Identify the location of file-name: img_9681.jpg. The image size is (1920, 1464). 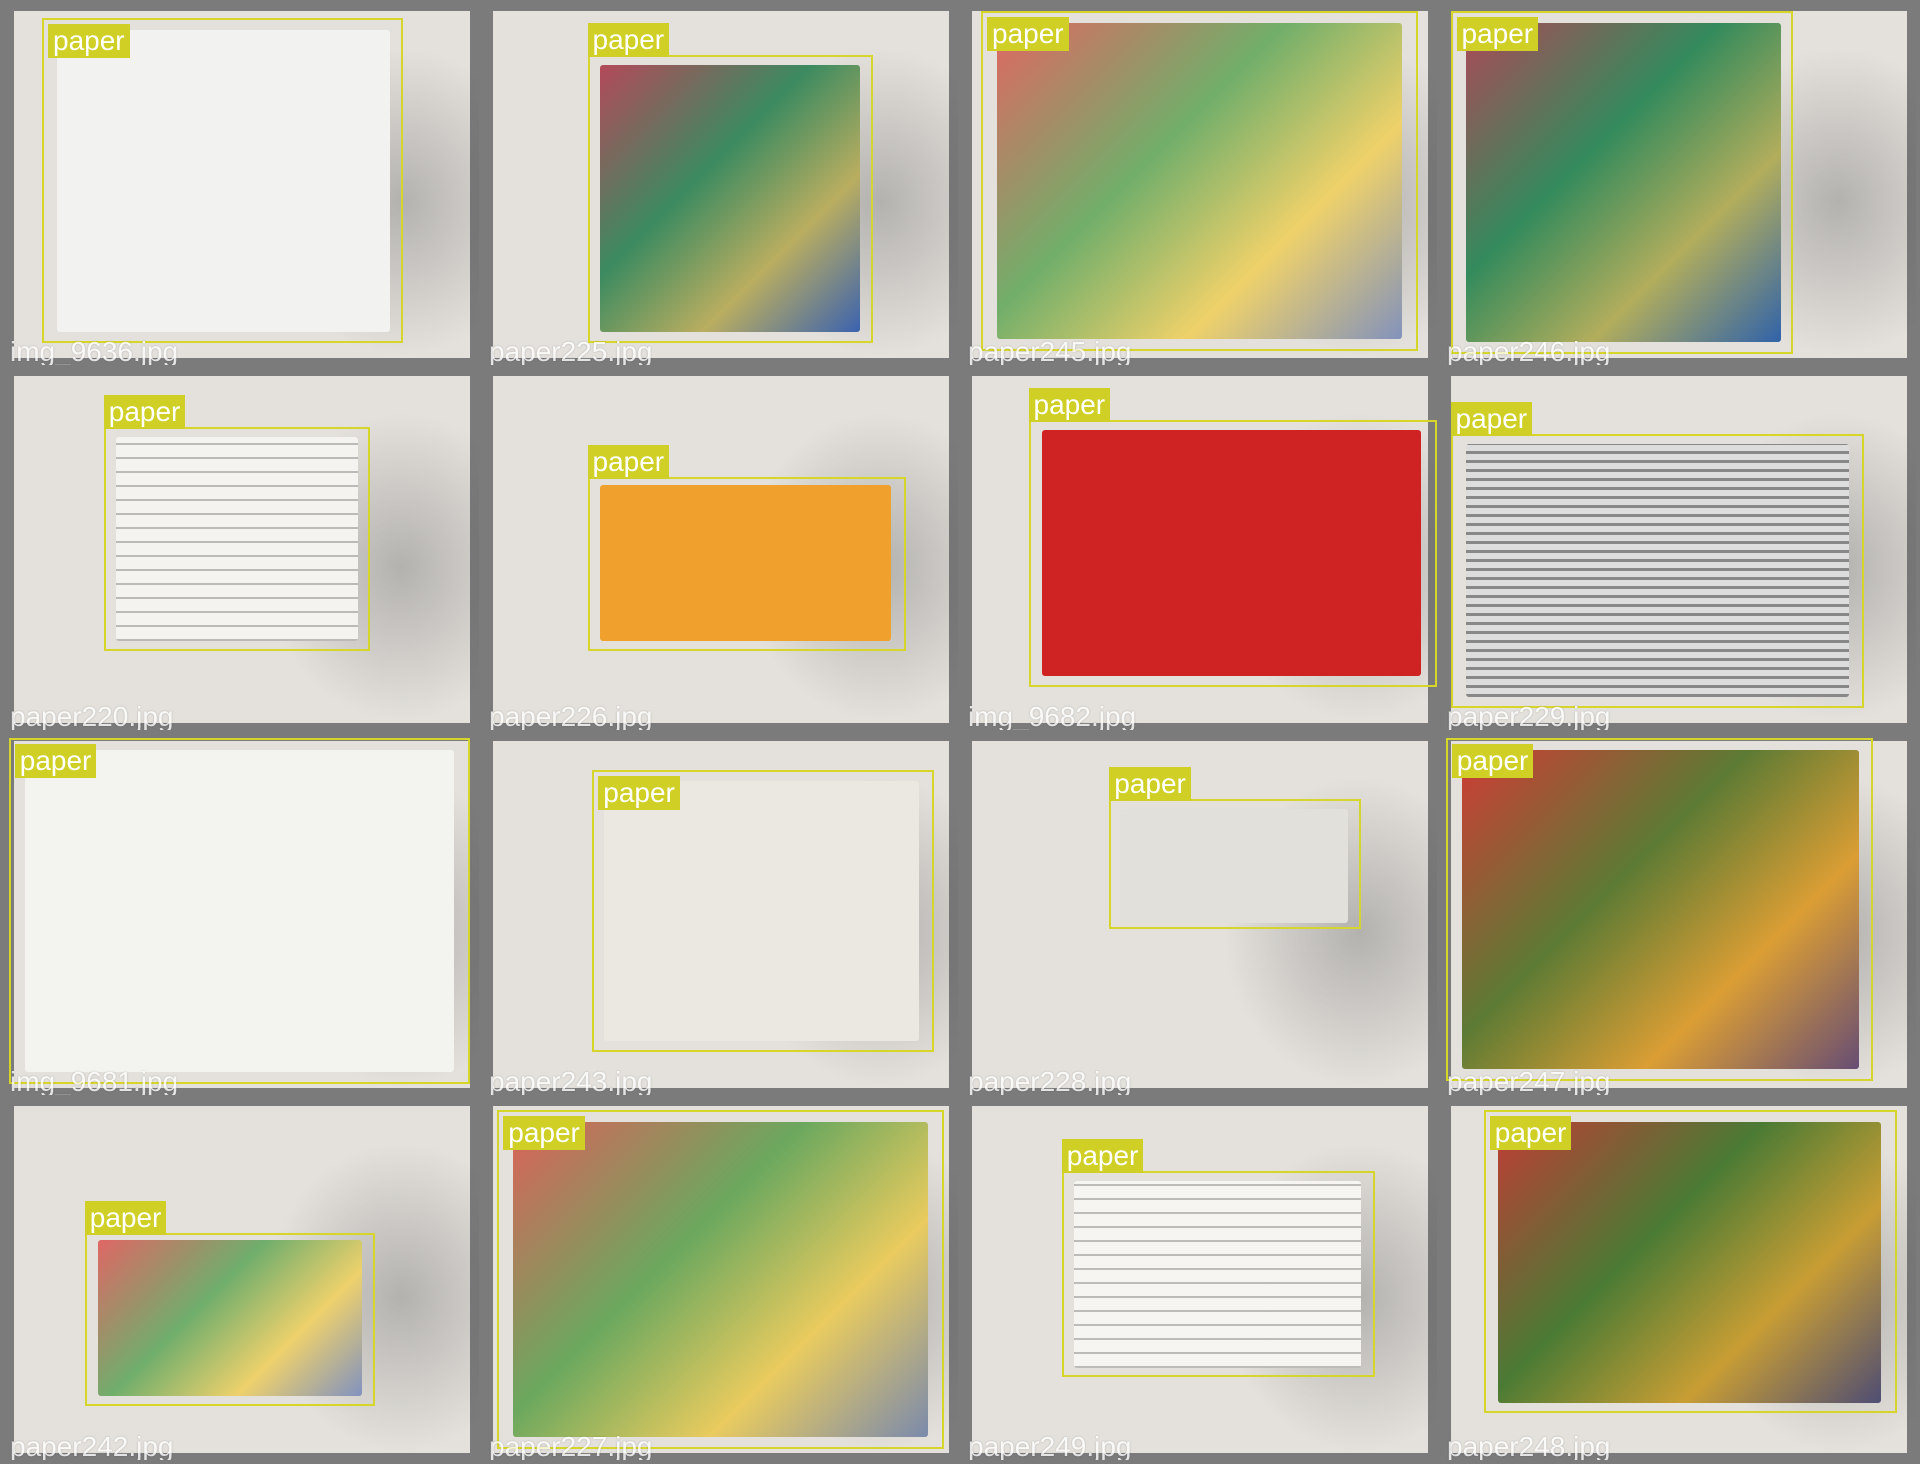
(94, 1080).